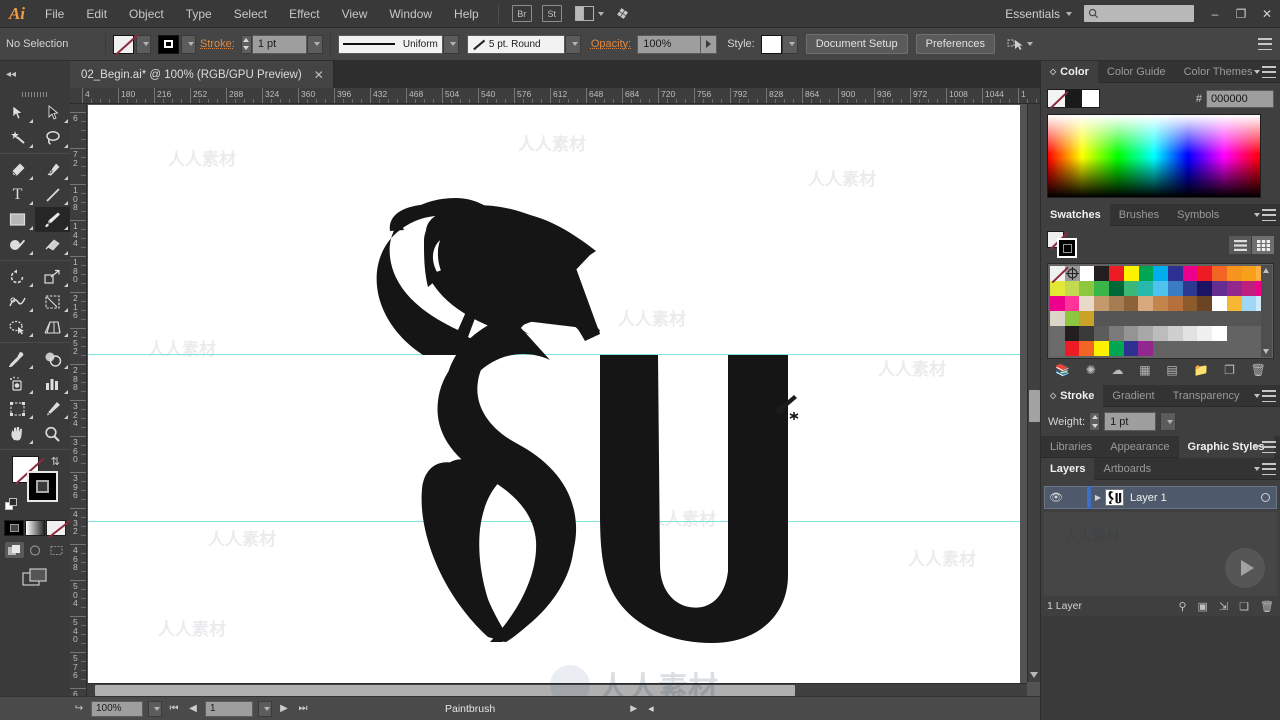 The image size is (1280, 720). What do you see at coordinates (17, 301) in the screenshot?
I see `width-tool` at bounding box center [17, 301].